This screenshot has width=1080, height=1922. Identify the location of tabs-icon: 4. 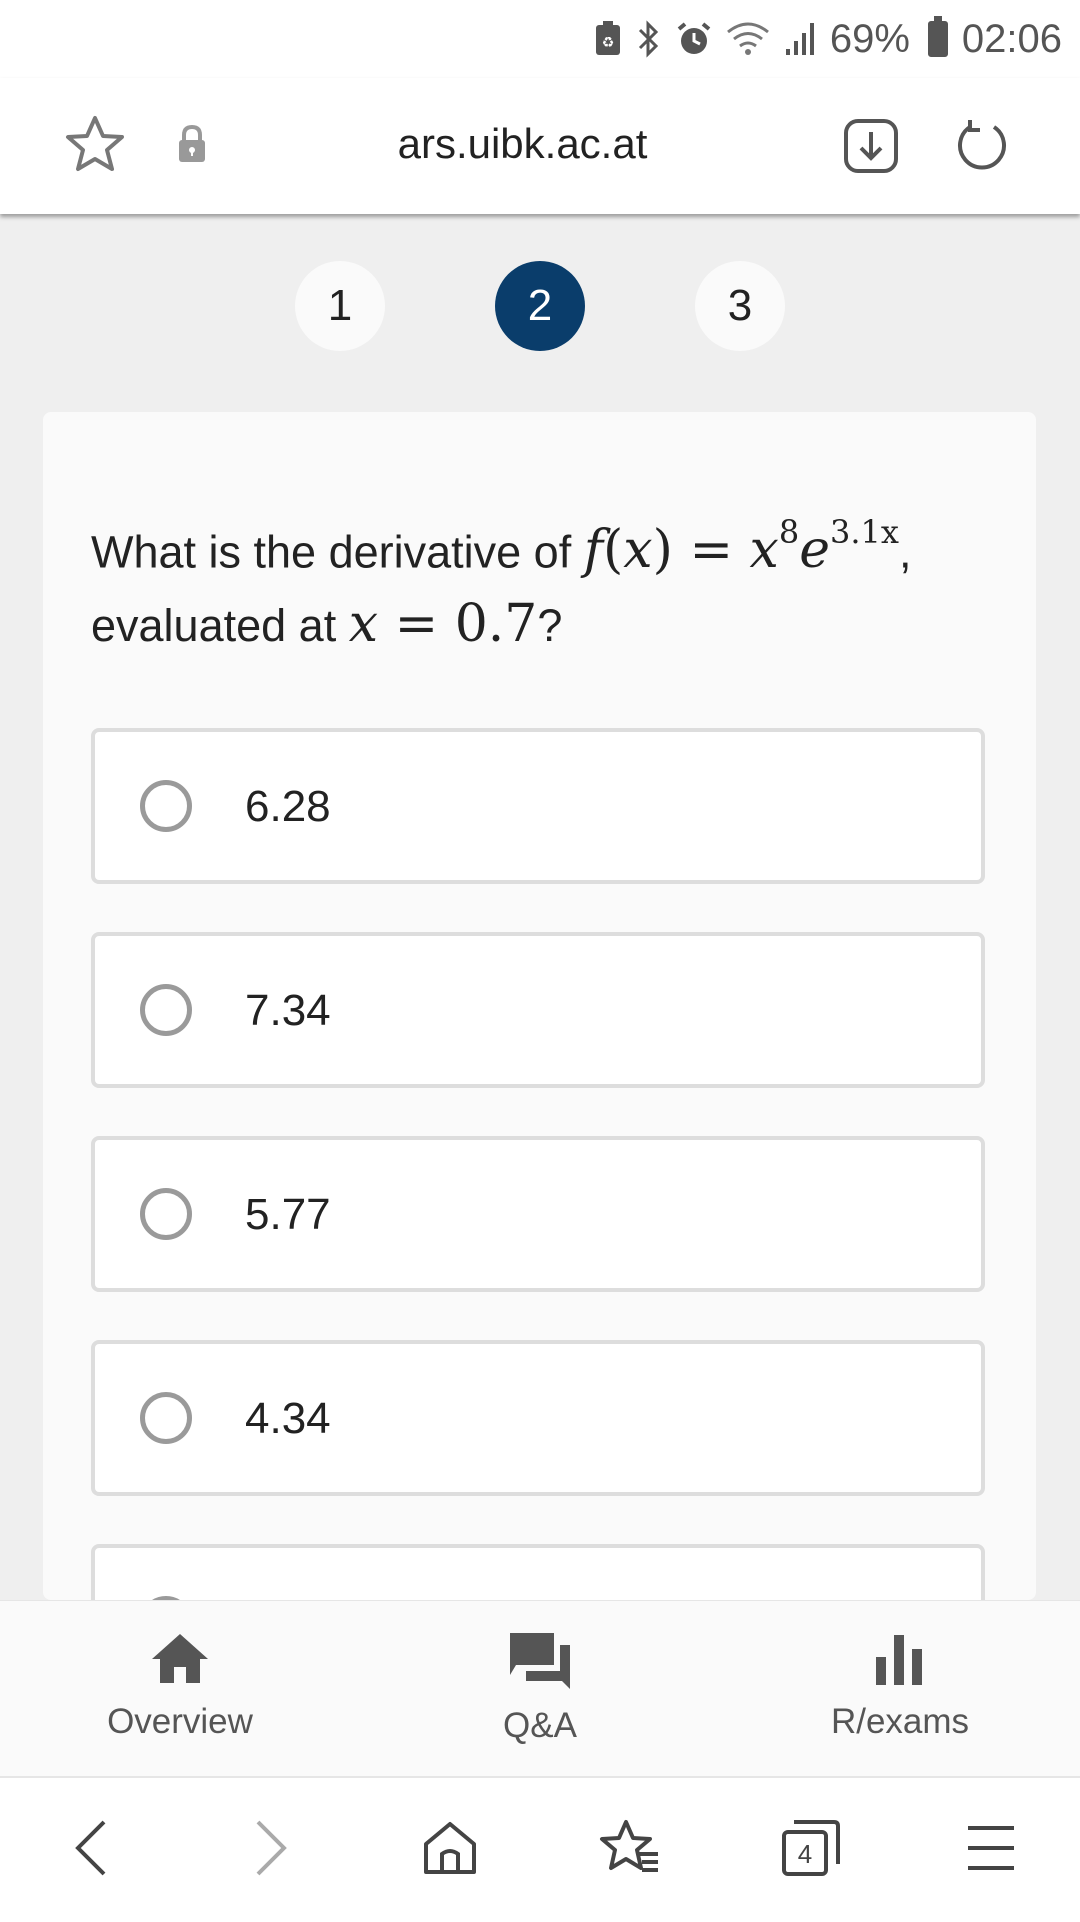
(811, 1850).